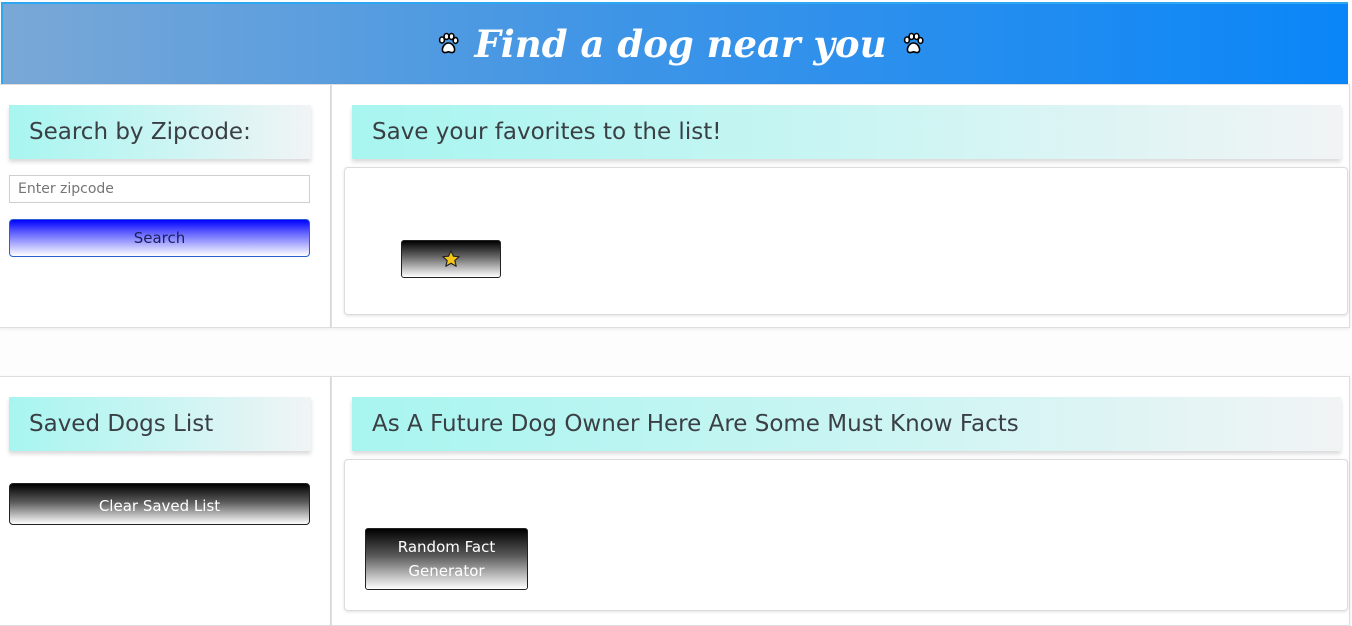 This screenshot has height=626, width=1352. What do you see at coordinates (140, 132) in the screenshot?
I see `search-heading-text: Search by Zipcode:` at bounding box center [140, 132].